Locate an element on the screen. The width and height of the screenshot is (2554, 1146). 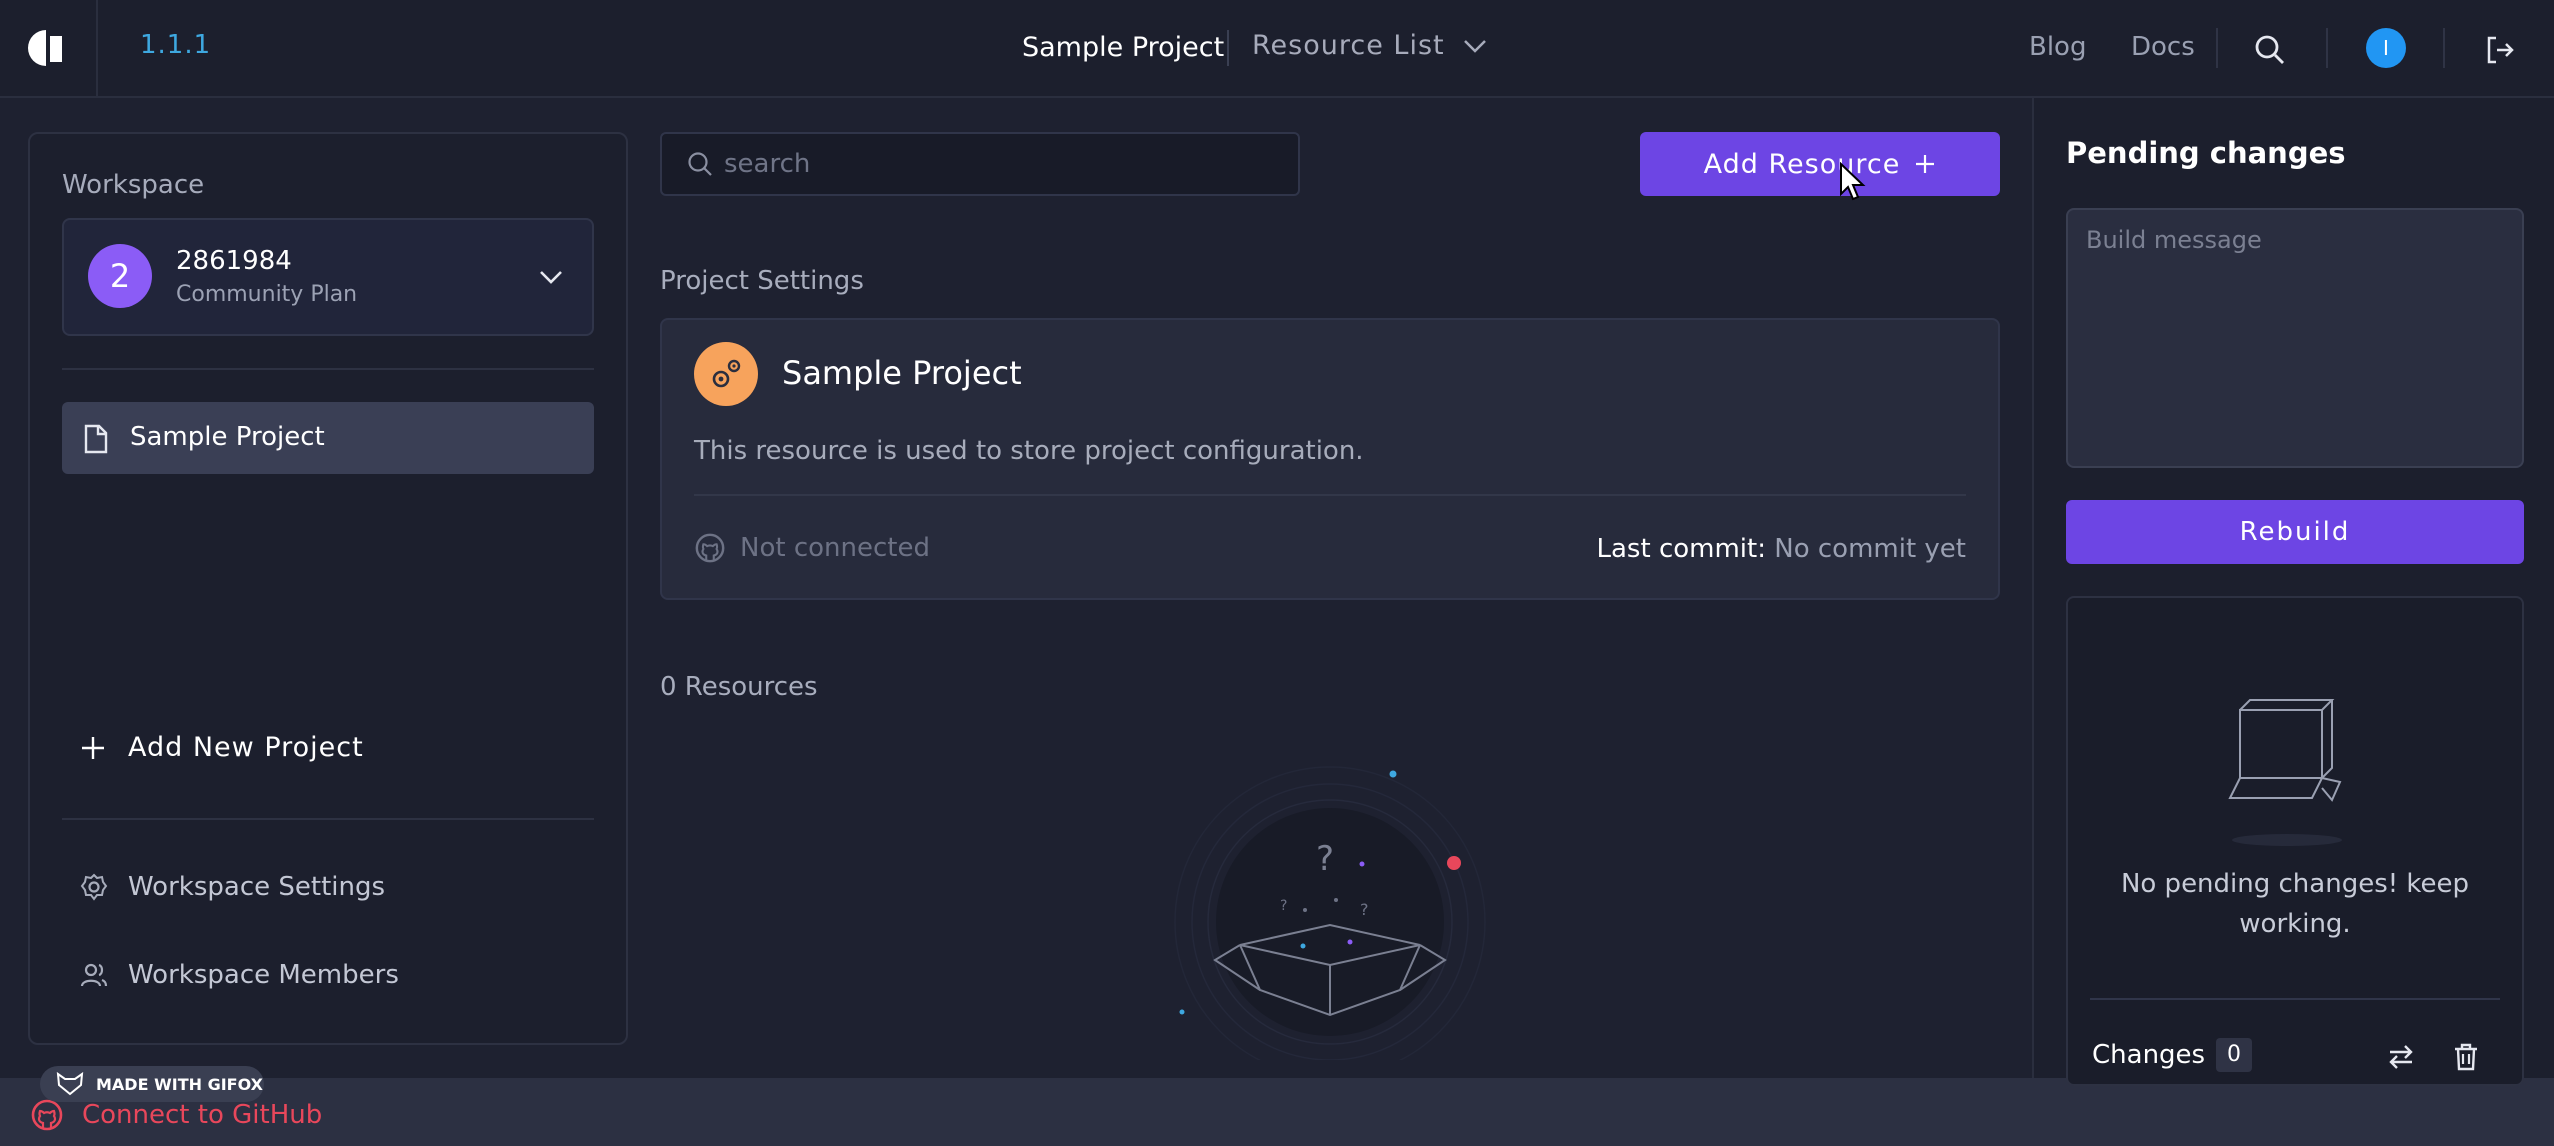
connect-github-link: Connect to GitHub is located at coordinates (176, 1115).